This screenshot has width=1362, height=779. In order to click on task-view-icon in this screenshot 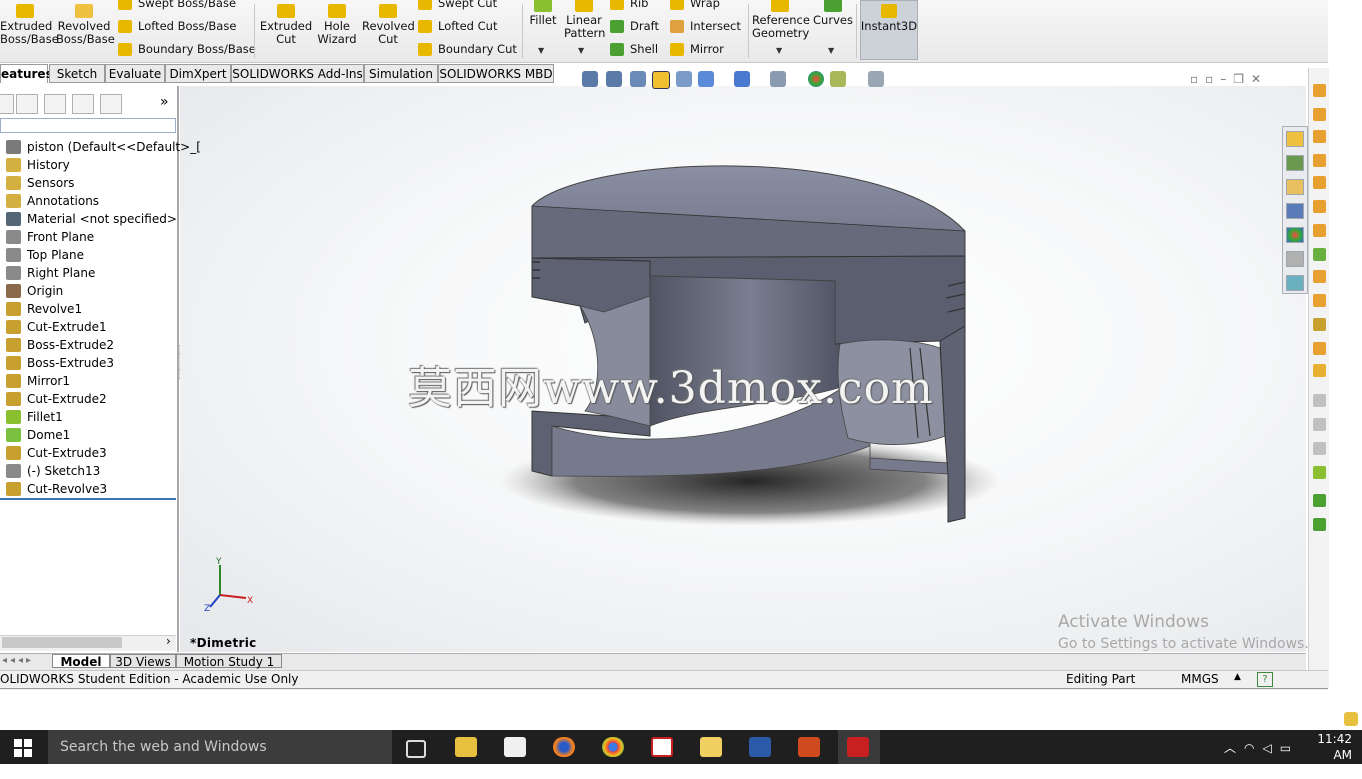, I will do `click(416, 749)`.